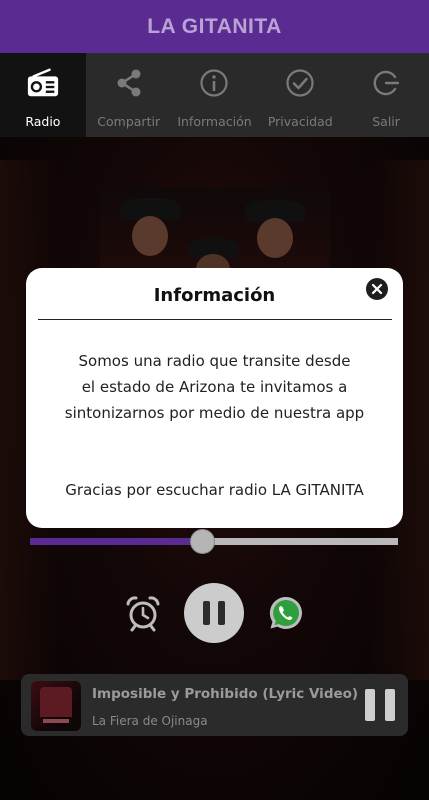 This screenshot has height=800, width=429. What do you see at coordinates (225, 694) in the screenshot?
I see `now-playing-title: Imposible y Prohibido (Lyric Video)` at bounding box center [225, 694].